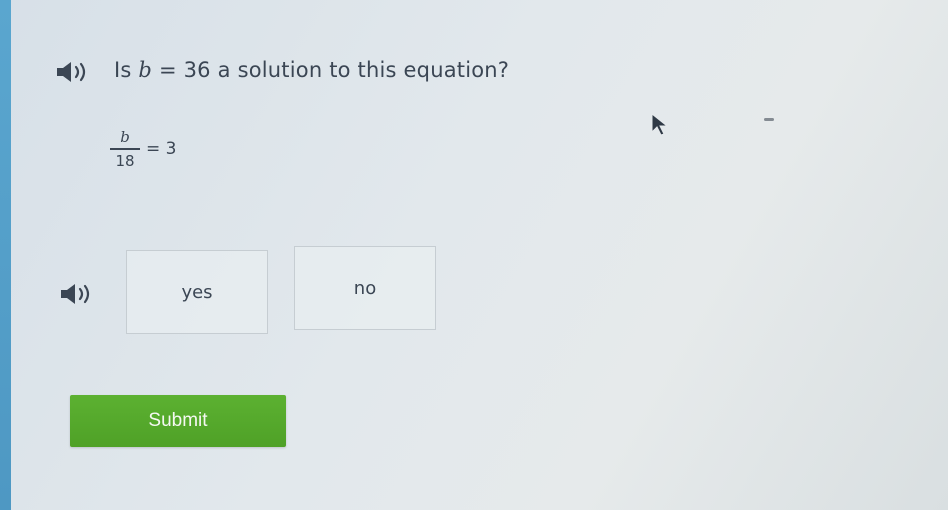  What do you see at coordinates (185, 70) in the screenshot?
I see `question-equals: = 36` at bounding box center [185, 70].